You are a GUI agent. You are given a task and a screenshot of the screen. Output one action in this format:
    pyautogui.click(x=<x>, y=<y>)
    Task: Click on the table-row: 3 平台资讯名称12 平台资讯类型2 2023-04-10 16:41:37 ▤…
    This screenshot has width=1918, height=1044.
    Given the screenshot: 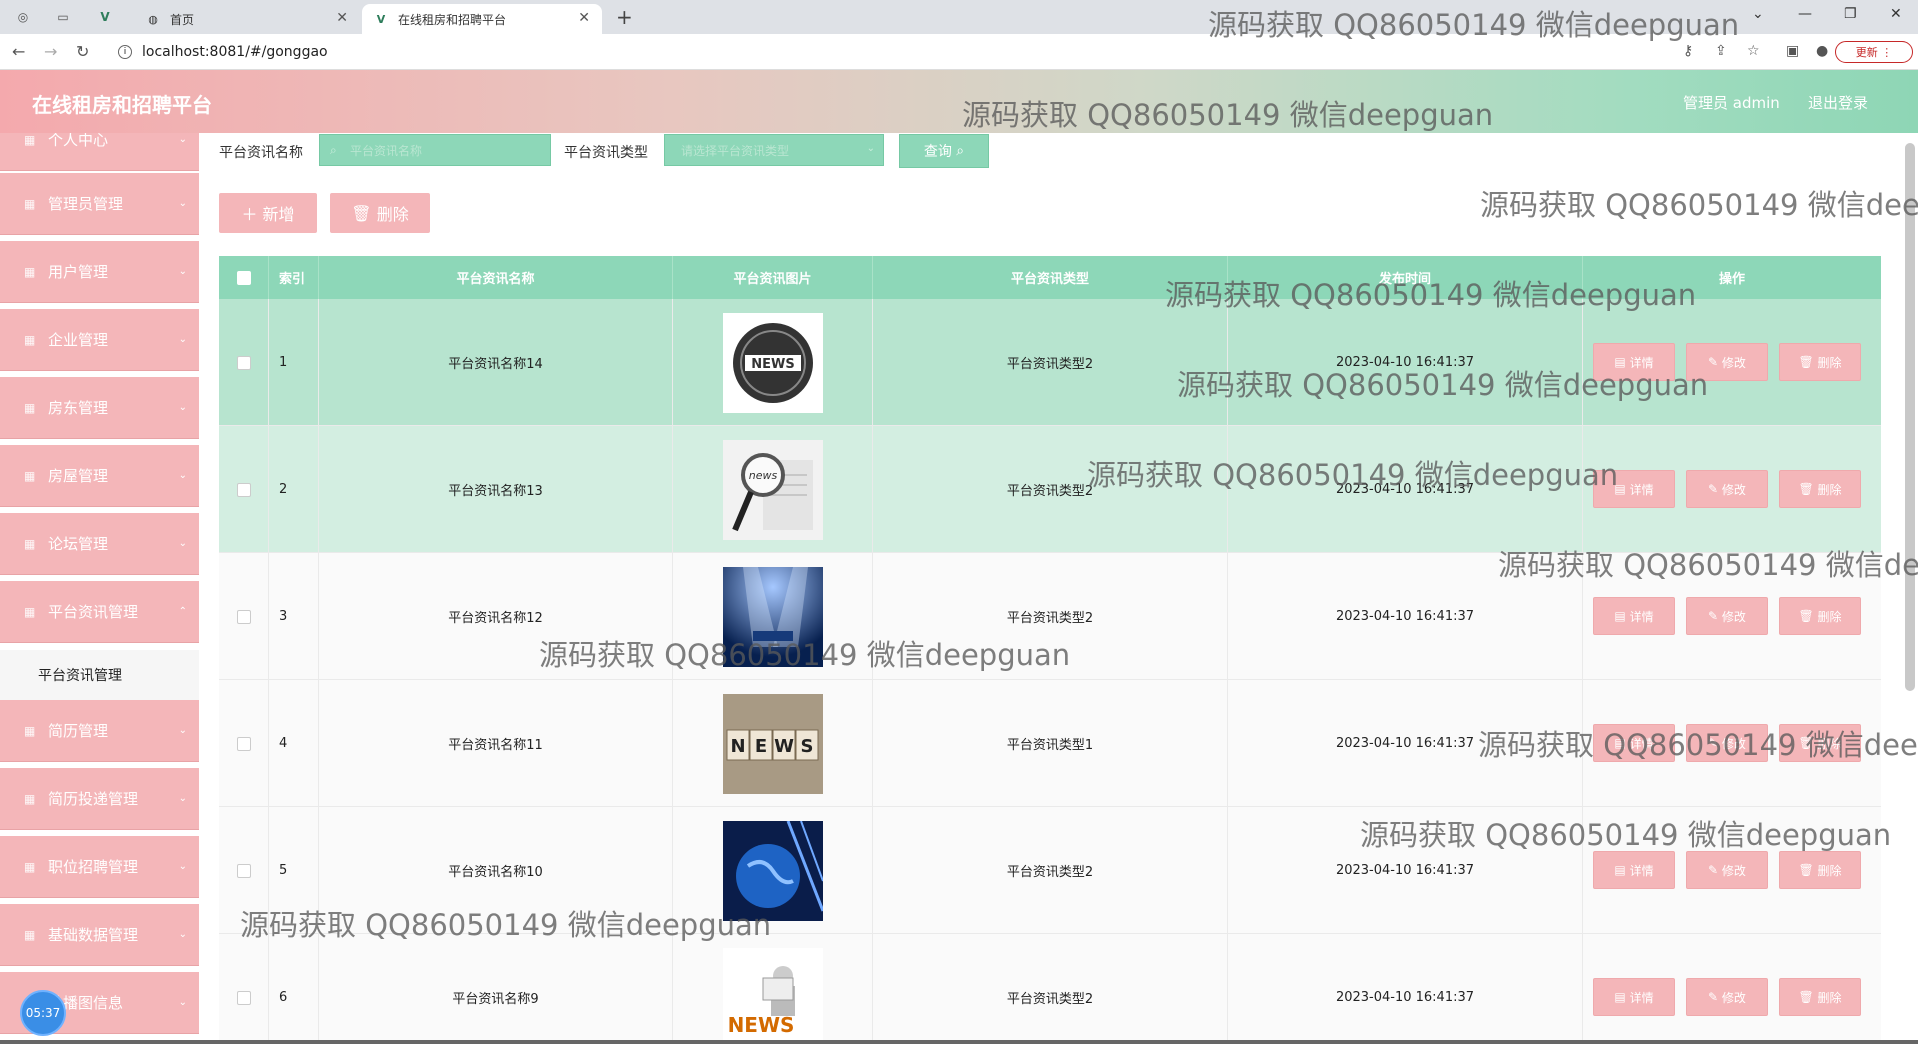 What is the action you would take?
    pyautogui.click(x=1050, y=616)
    